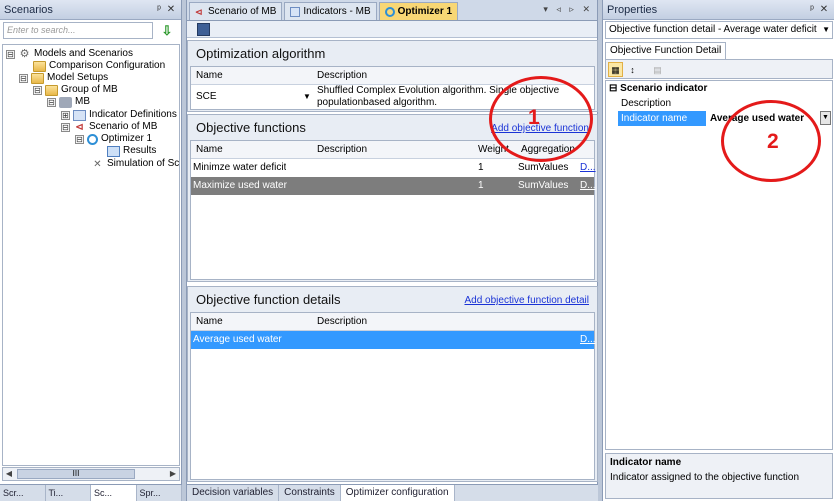 This screenshot has height=501, width=834. Describe the element at coordinates (337, 11) in the screenshot. I see `tab-label: Indicators - MB` at that location.